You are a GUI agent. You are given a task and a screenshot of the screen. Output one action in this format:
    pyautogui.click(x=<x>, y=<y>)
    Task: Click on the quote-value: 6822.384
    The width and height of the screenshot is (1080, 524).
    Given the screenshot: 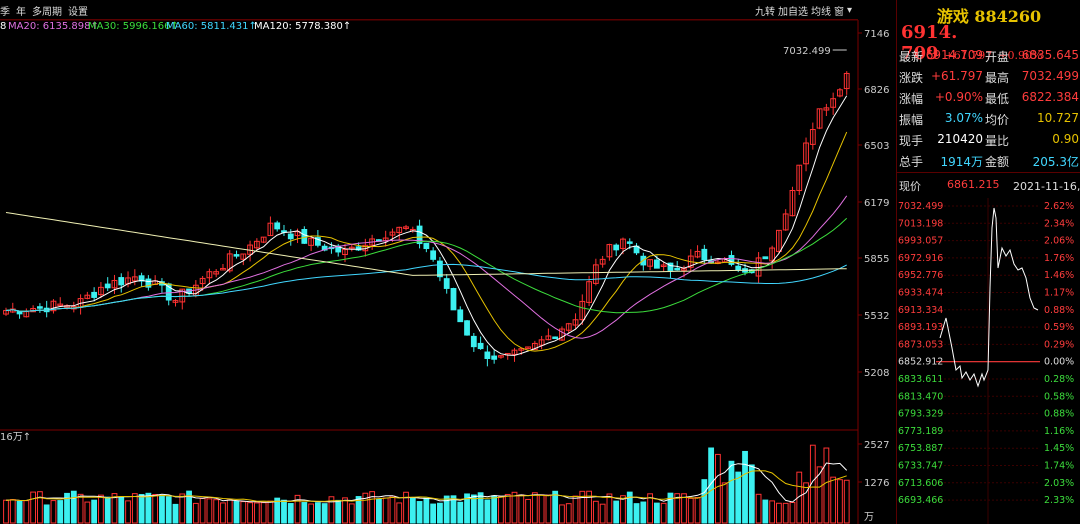 What is the action you would take?
    pyautogui.click(x=1050, y=97)
    